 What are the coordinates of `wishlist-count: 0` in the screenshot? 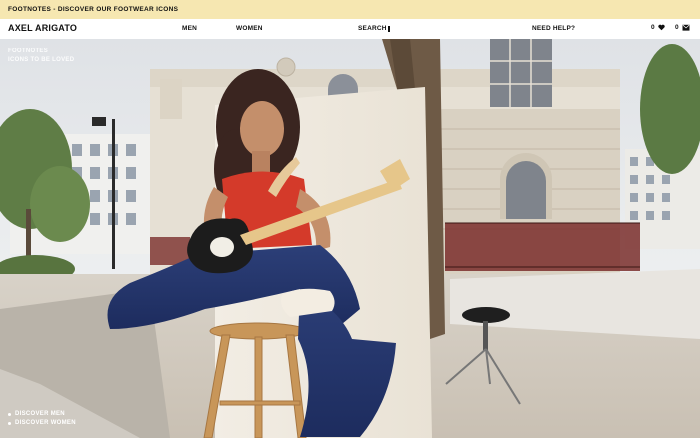 It's located at (653, 27).